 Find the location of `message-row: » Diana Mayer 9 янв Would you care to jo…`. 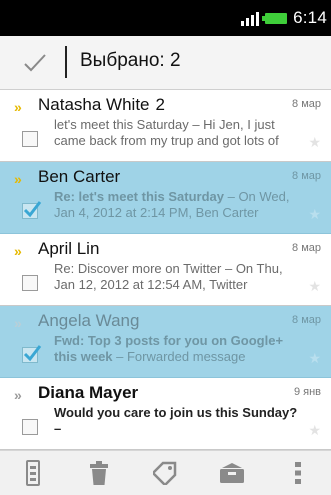

message-row: » Diana Mayer 9 янв Would you care to jo… is located at coordinates (165, 414).